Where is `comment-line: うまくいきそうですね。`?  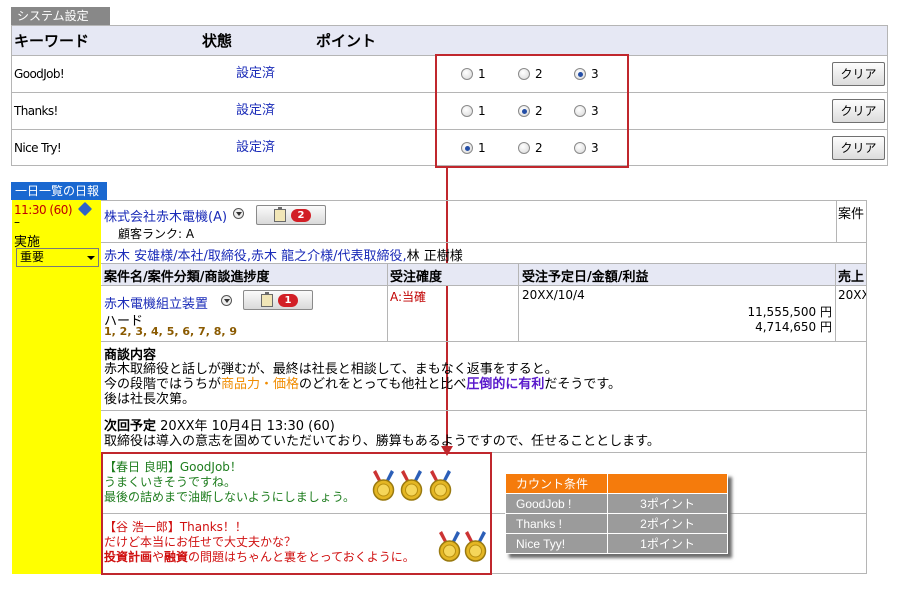 comment-line: うまくいきそうですね。 is located at coordinates (170, 482).